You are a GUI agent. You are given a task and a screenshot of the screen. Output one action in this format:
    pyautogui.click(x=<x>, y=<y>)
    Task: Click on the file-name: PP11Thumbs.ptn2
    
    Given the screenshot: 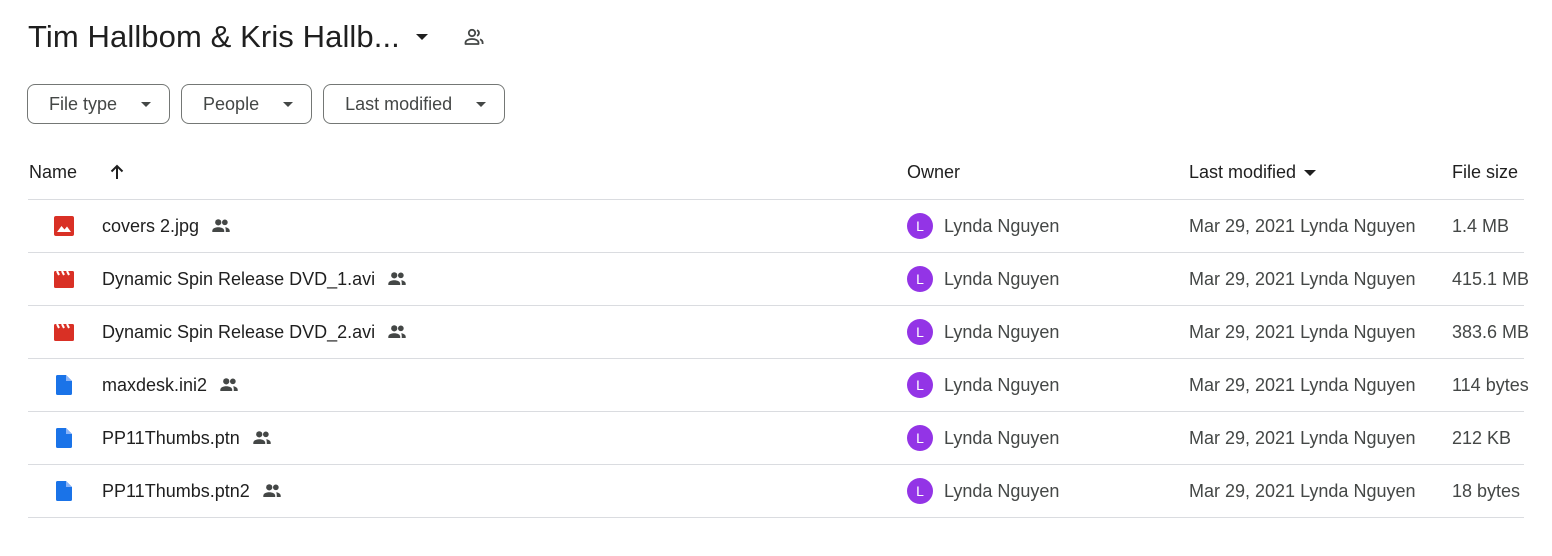 What is the action you would take?
    pyautogui.click(x=176, y=491)
    